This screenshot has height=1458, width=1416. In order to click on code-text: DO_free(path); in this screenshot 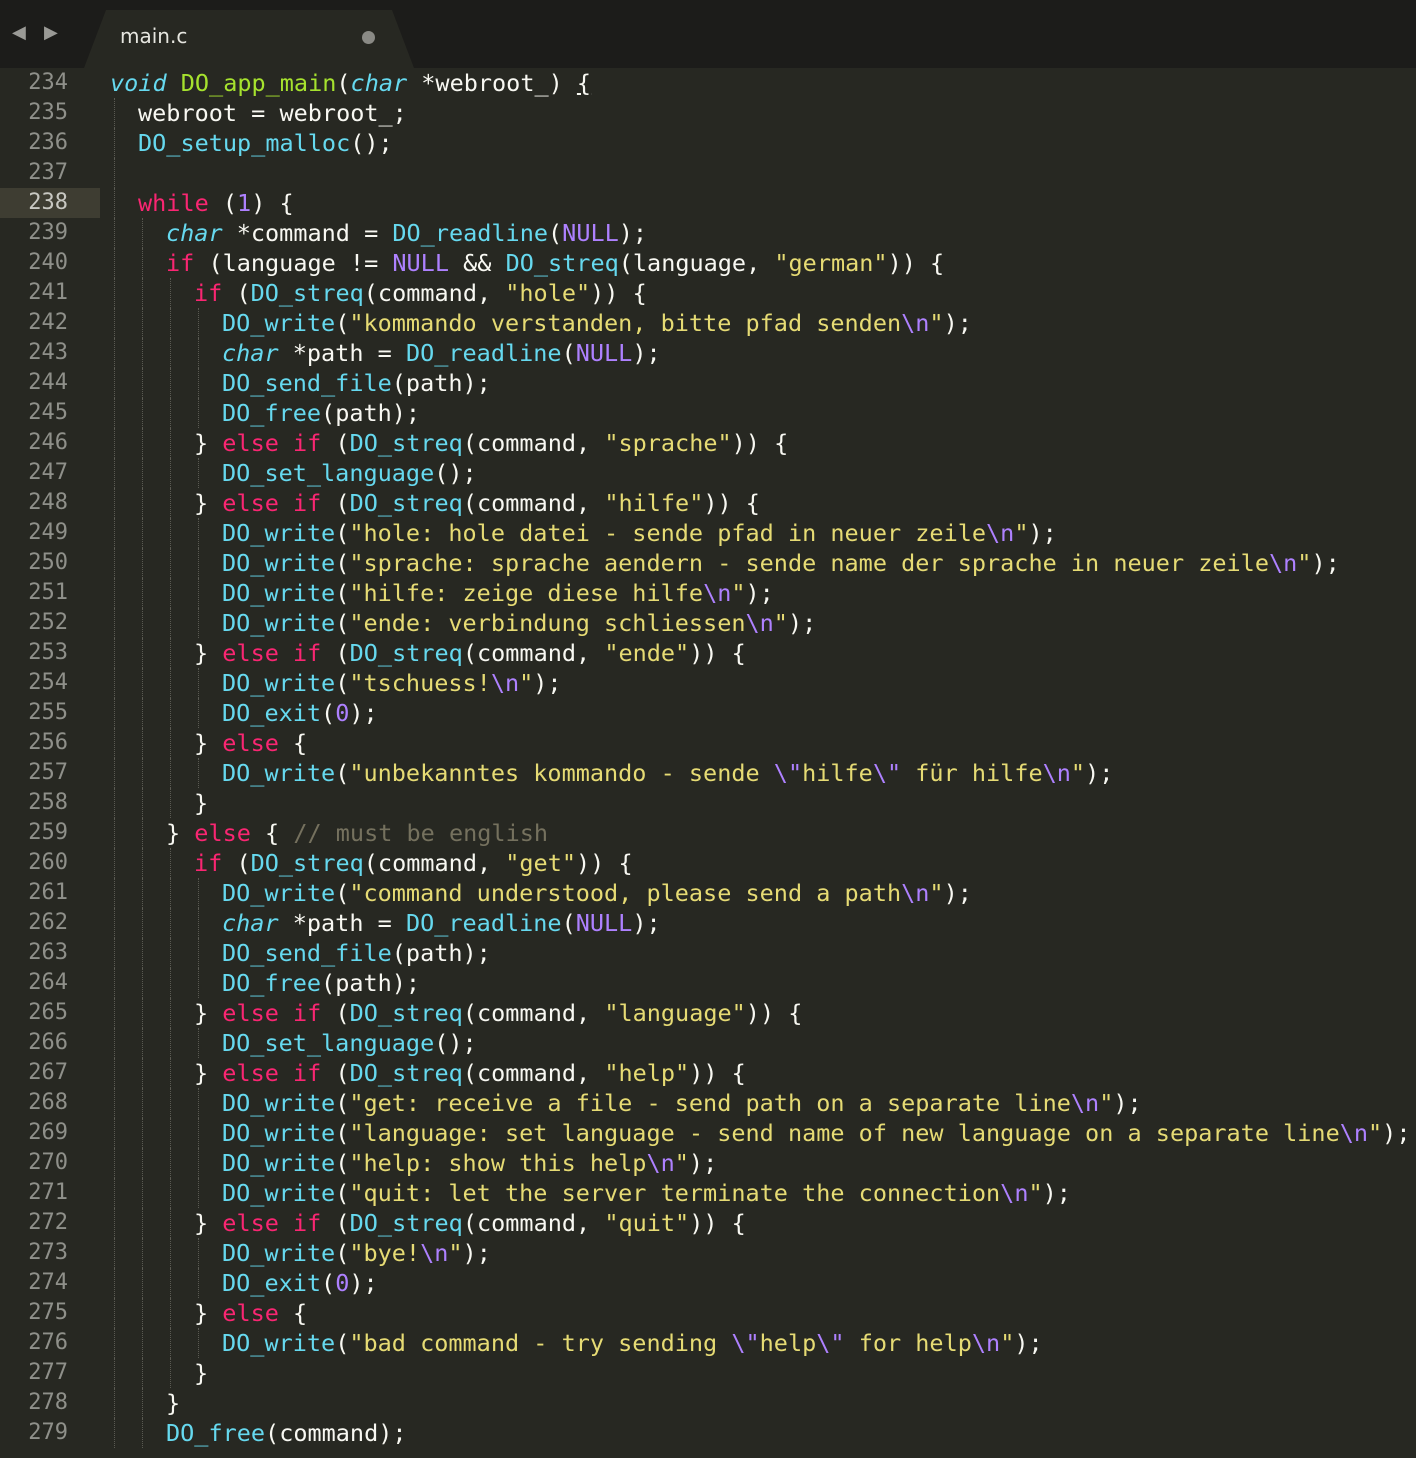, I will do `click(321, 983)`.